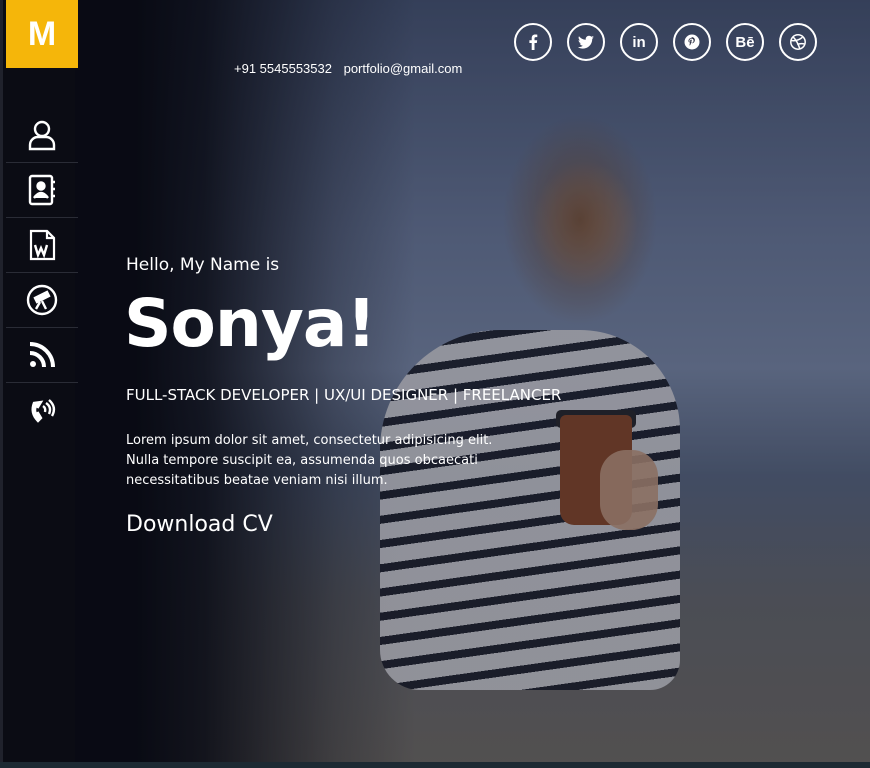  I want to click on logo-button: M, so click(42, 34).